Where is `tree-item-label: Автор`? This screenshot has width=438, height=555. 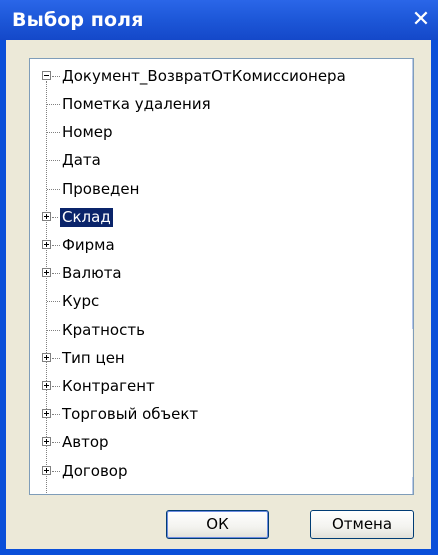
tree-item-label: Автор is located at coordinates (85, 442).